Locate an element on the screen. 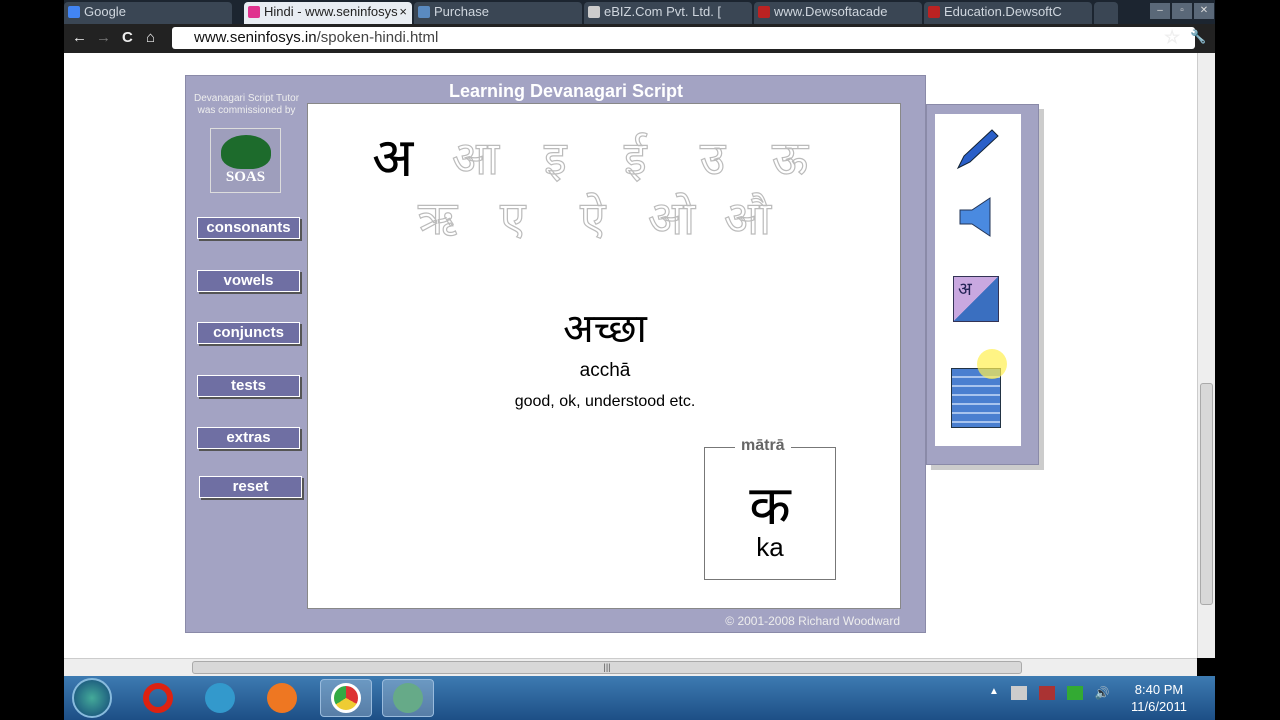  transliteration: acchā is located at coordinates (605, 370).